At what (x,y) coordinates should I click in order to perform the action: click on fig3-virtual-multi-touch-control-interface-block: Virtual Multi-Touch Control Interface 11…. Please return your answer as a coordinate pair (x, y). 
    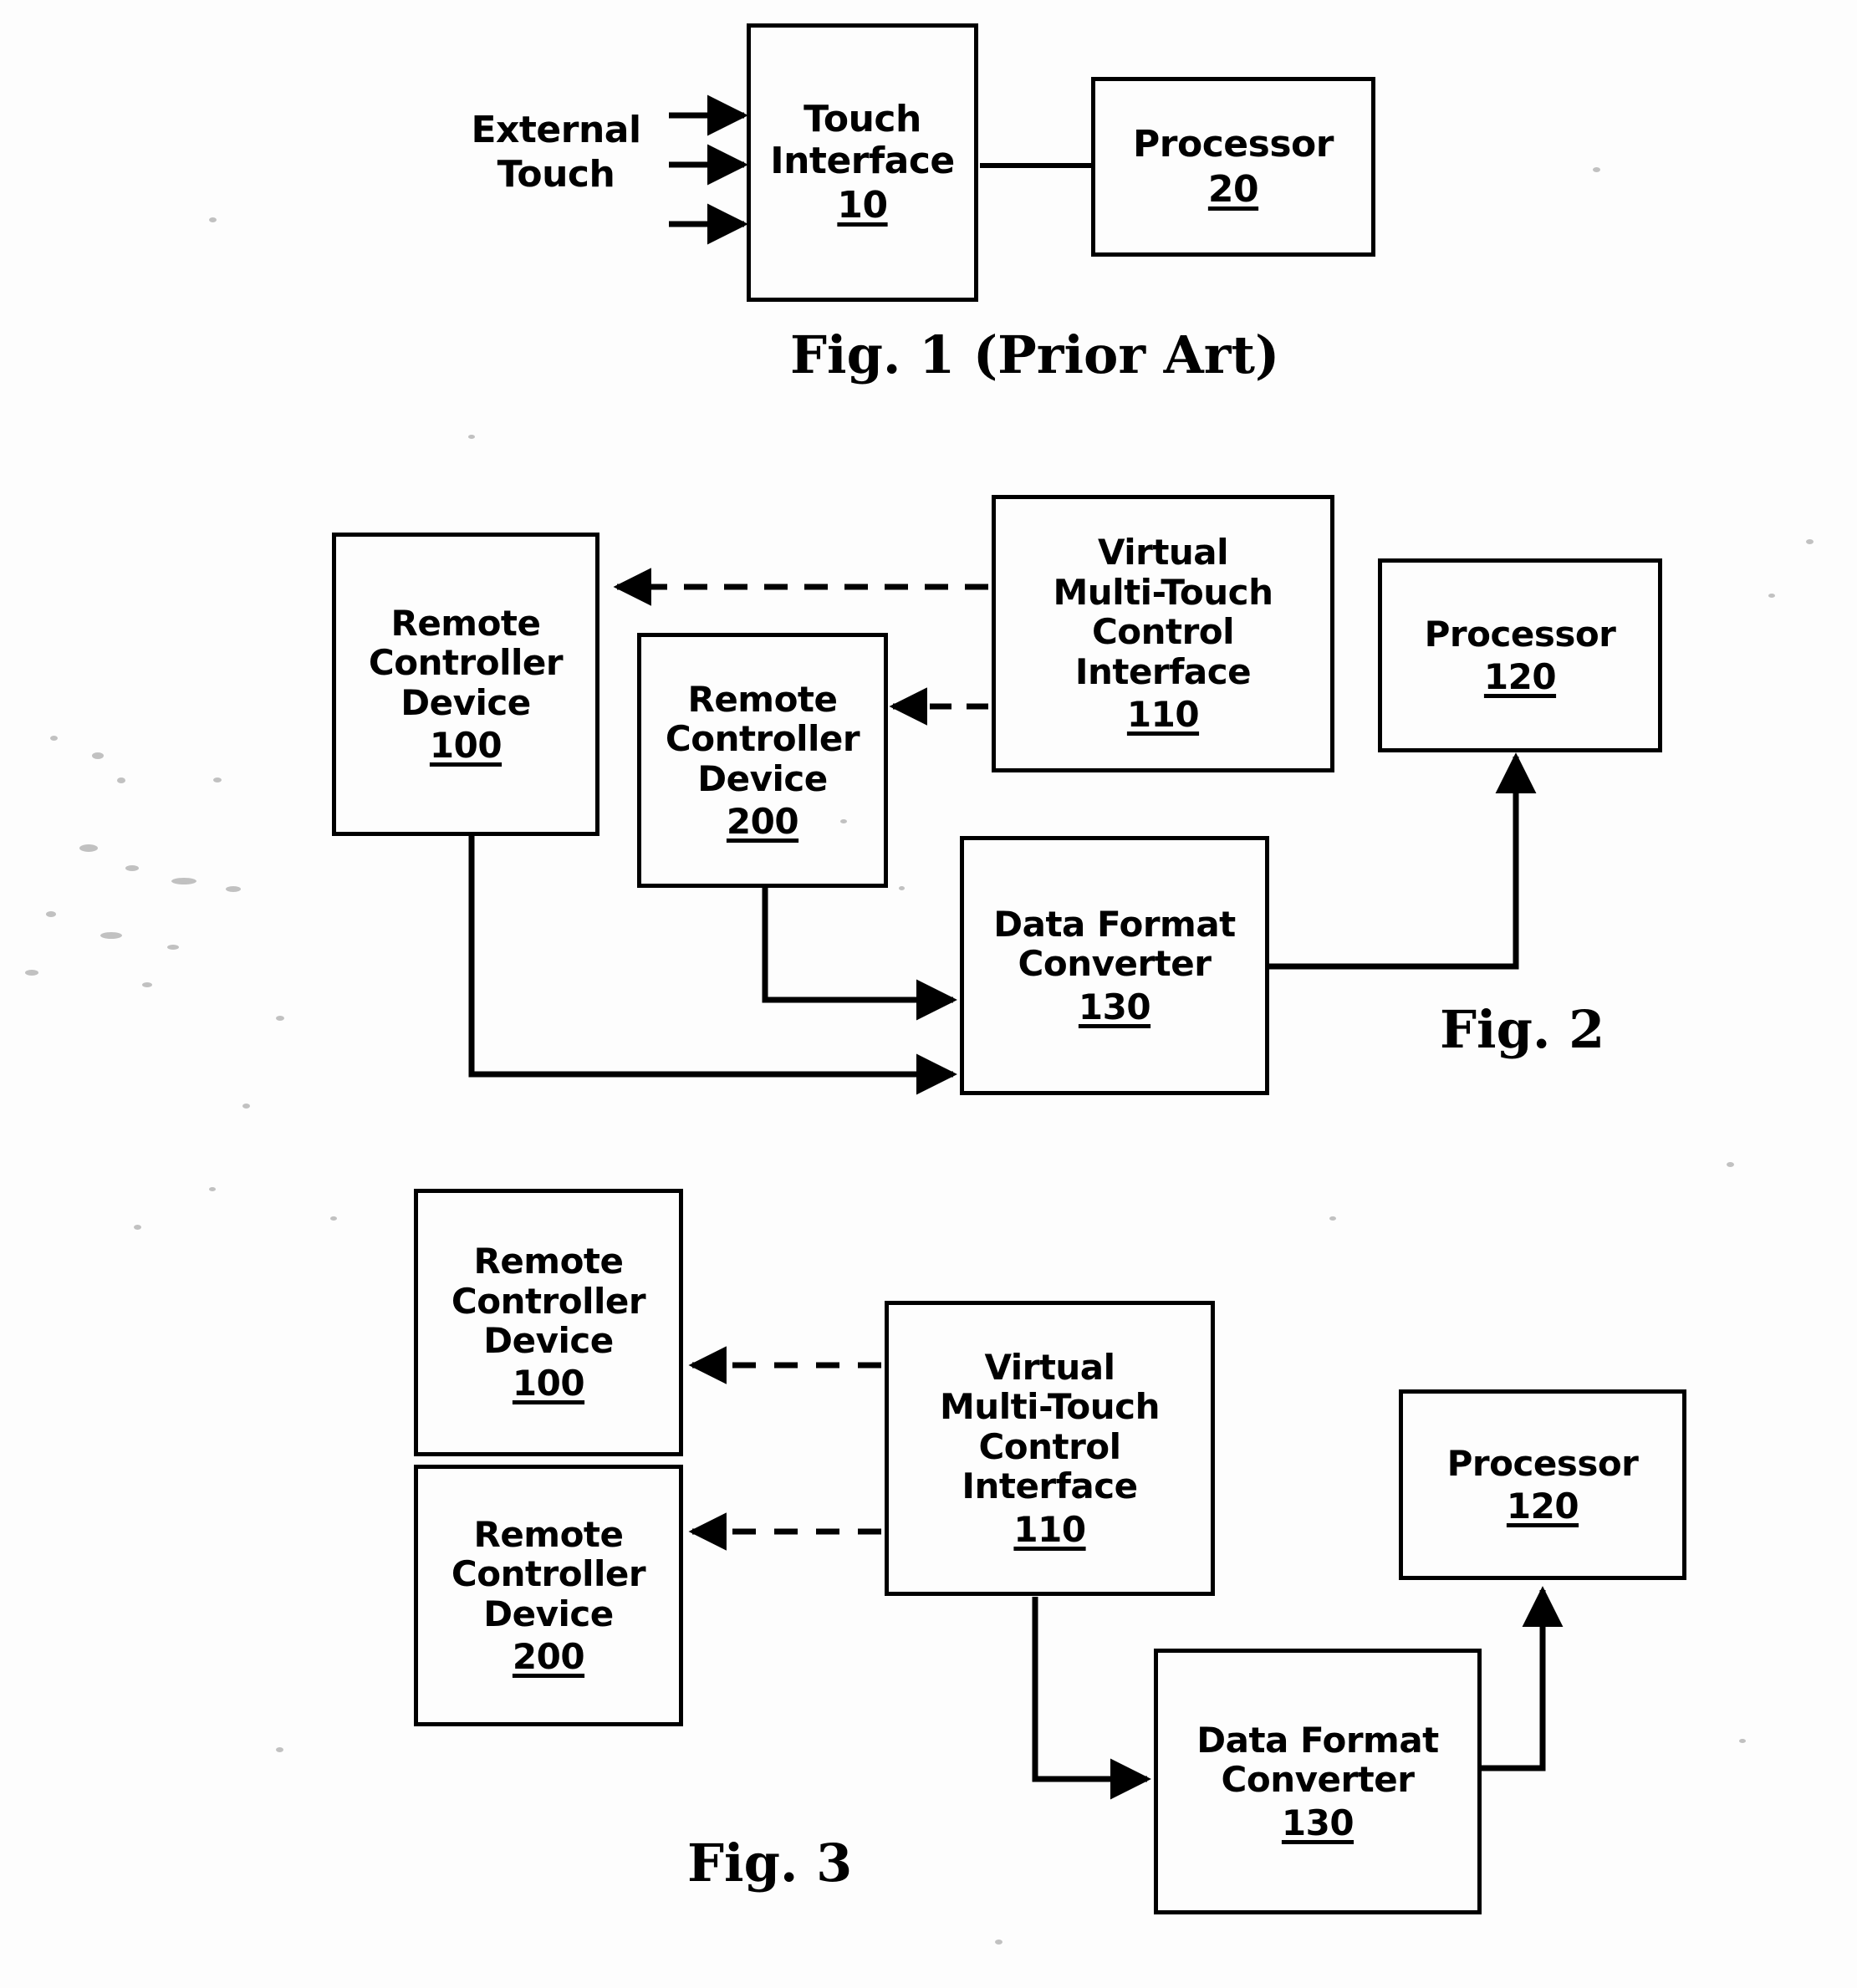
    Looking at the image, I should click on (1050, 1448).